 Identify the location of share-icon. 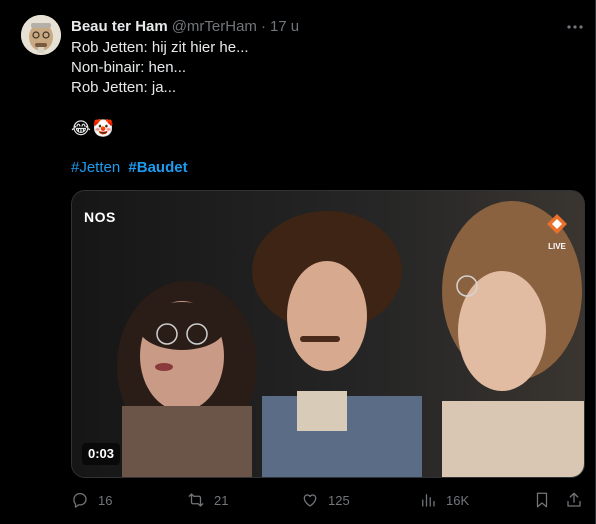
(574, 499).